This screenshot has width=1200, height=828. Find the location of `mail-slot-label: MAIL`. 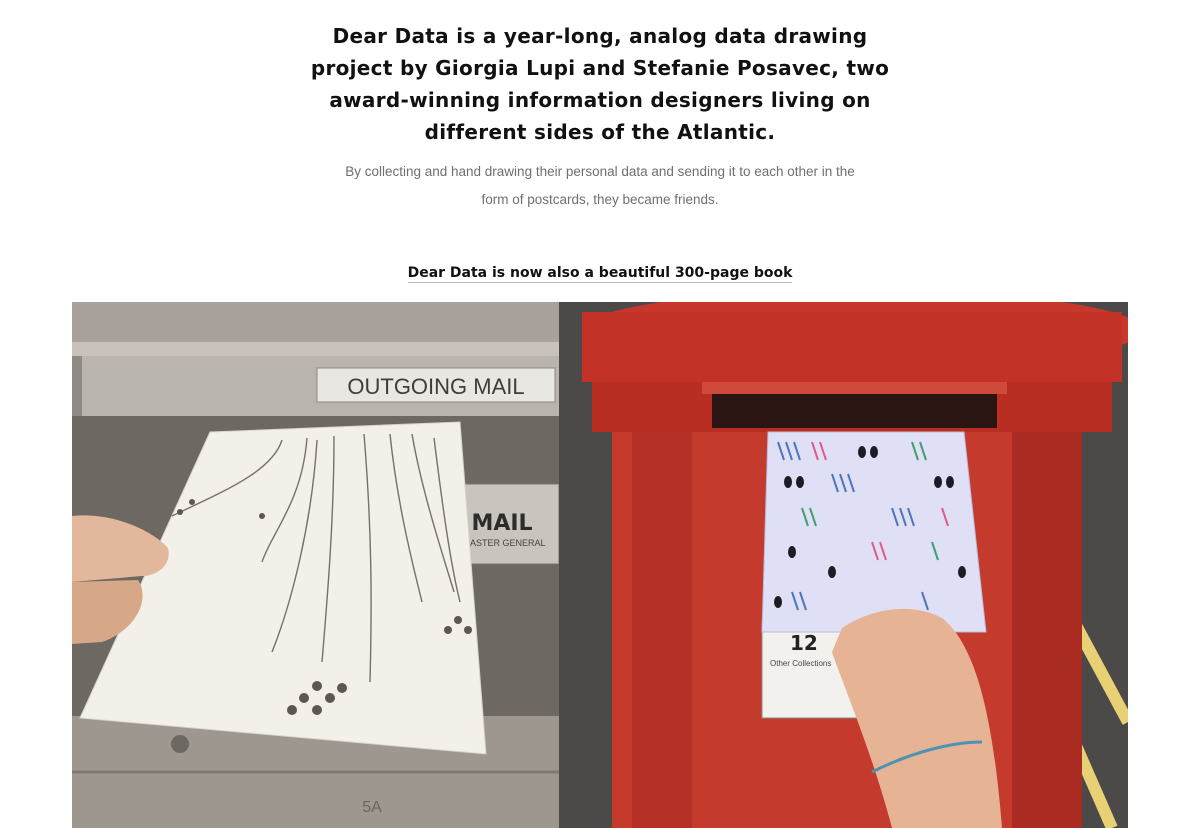

mail-slot-label: MAIL is located at coordinates (501, 523).